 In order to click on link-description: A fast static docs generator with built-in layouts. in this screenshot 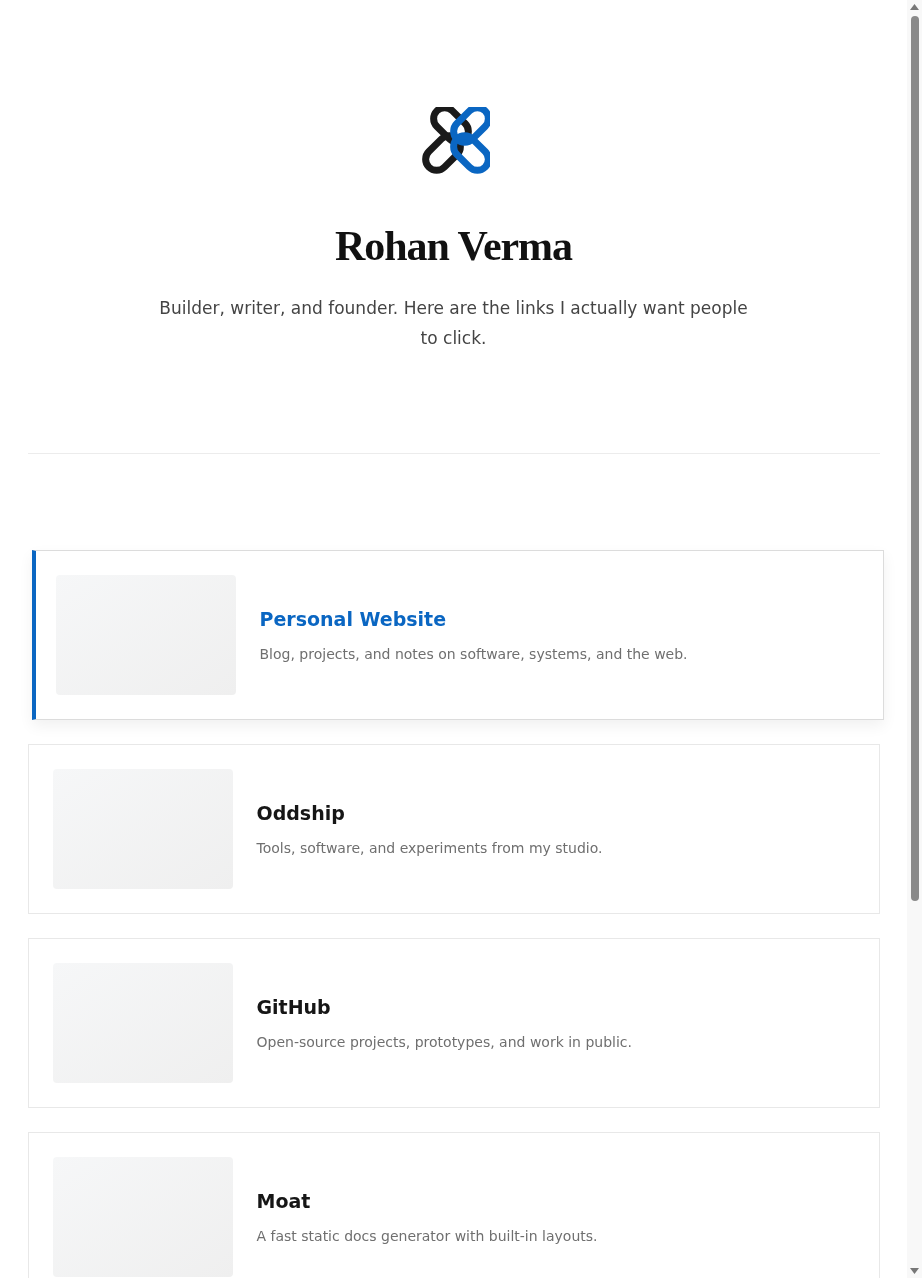, I will do `click(427, 1236)`.